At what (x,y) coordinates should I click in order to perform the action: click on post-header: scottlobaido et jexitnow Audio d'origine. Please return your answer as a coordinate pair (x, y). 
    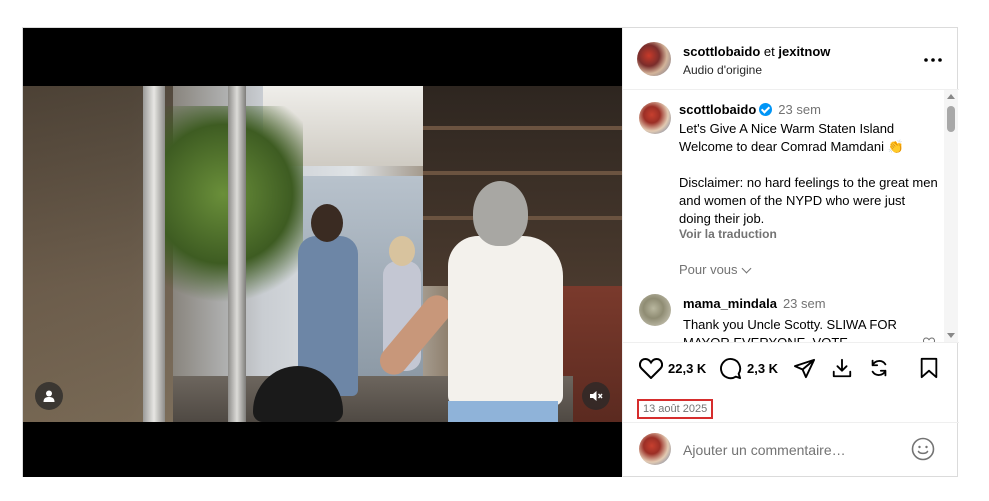
    Looking at the image, I should click on (791, 59).